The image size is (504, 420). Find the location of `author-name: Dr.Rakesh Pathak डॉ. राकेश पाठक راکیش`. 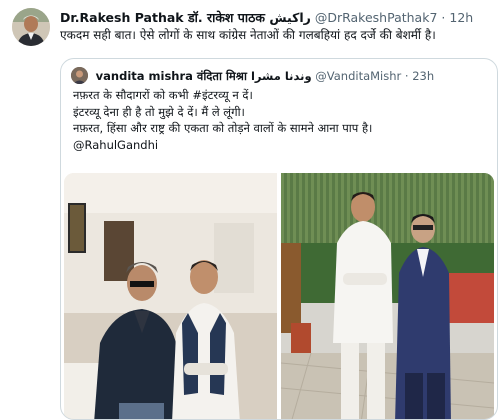

author-name: Dr.Rakesh Pathak डॉ. राकेश पाठक راکیش is located at coordinates (185, 17).